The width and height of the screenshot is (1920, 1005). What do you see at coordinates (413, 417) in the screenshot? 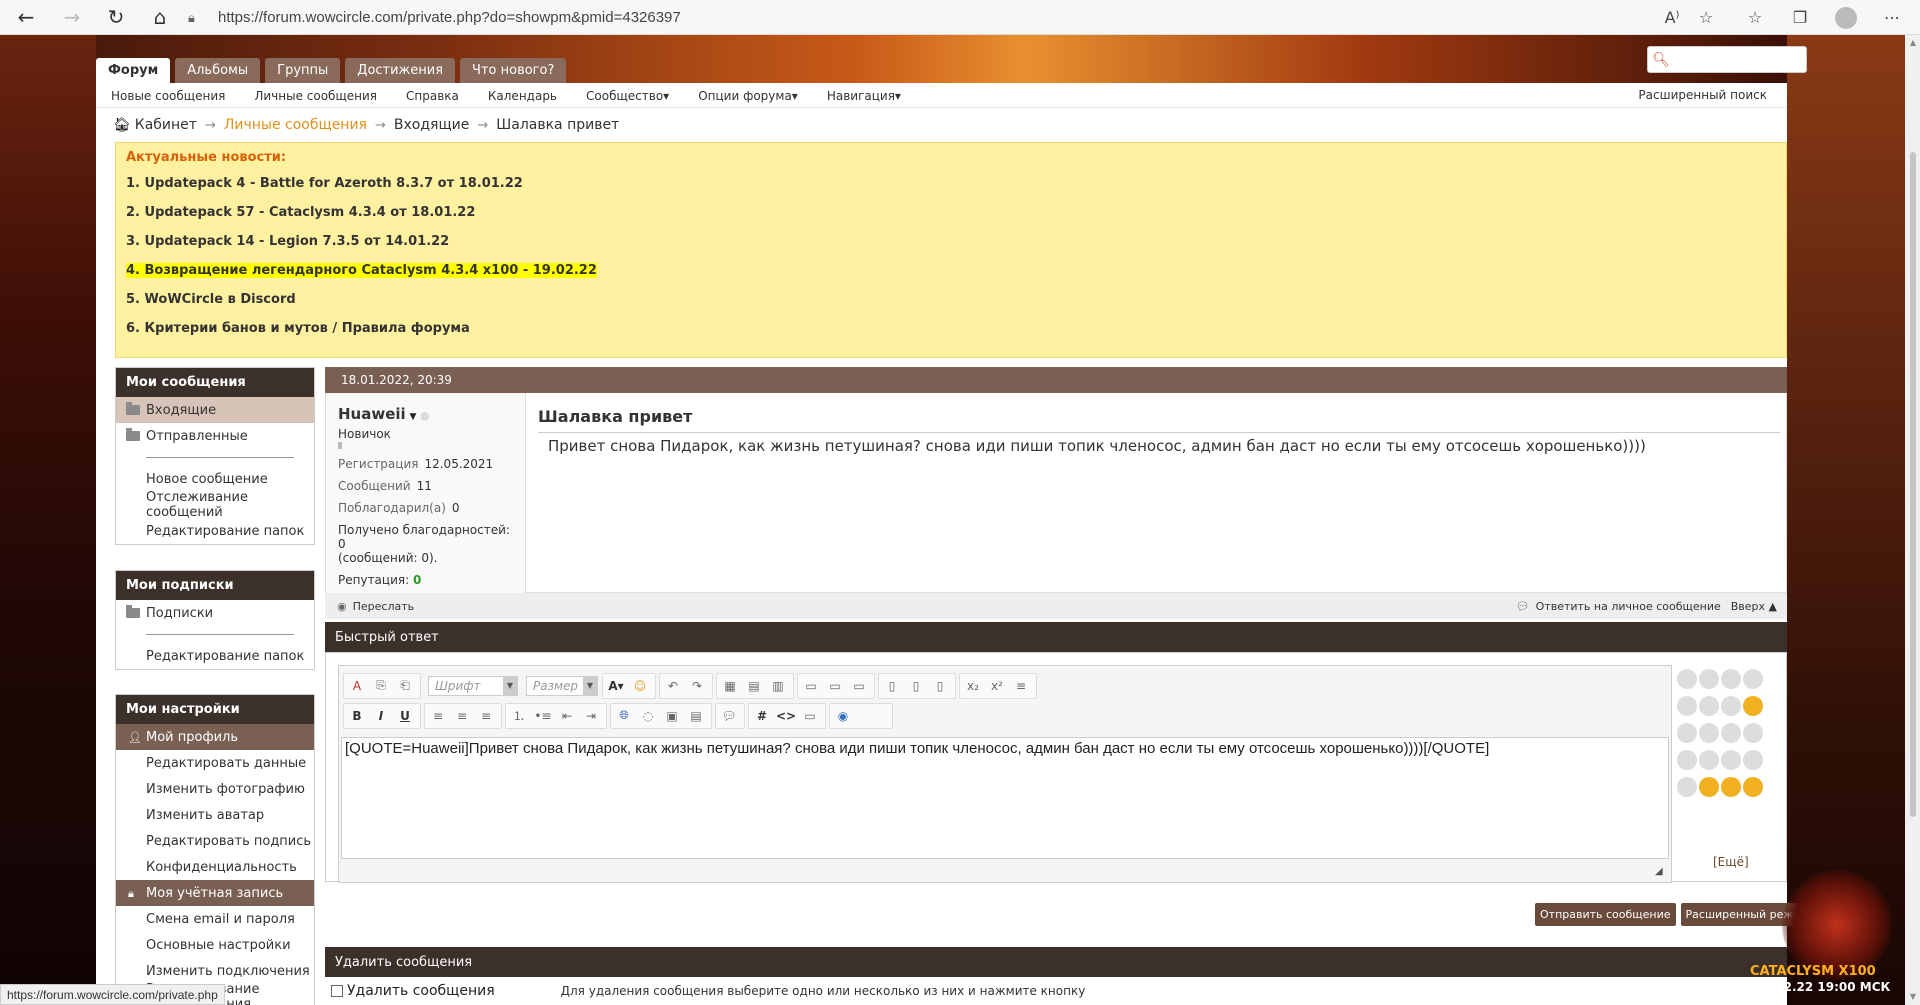
I see `chevron-down-icon: ▼` at bounding box center [413, 417].